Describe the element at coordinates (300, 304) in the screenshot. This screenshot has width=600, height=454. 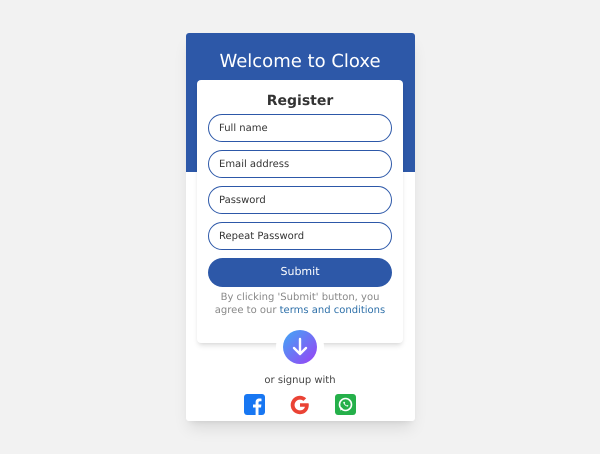
I see `terms-notice: By clicking 'Submit' button, you agree to our terms and conditions` at that location.